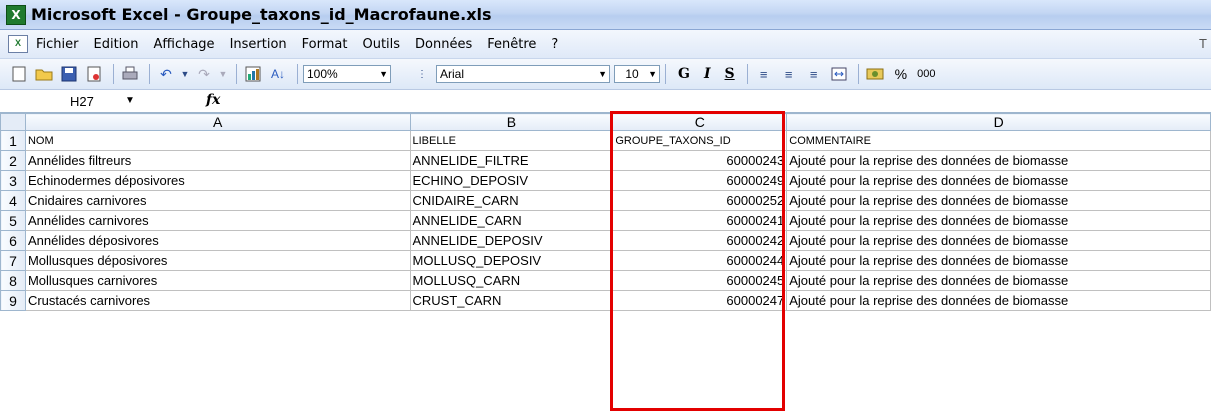  Describe the element at coordinates (637, 74) in the screenshot. I see `font-size-select: 10 ▼` at that location.